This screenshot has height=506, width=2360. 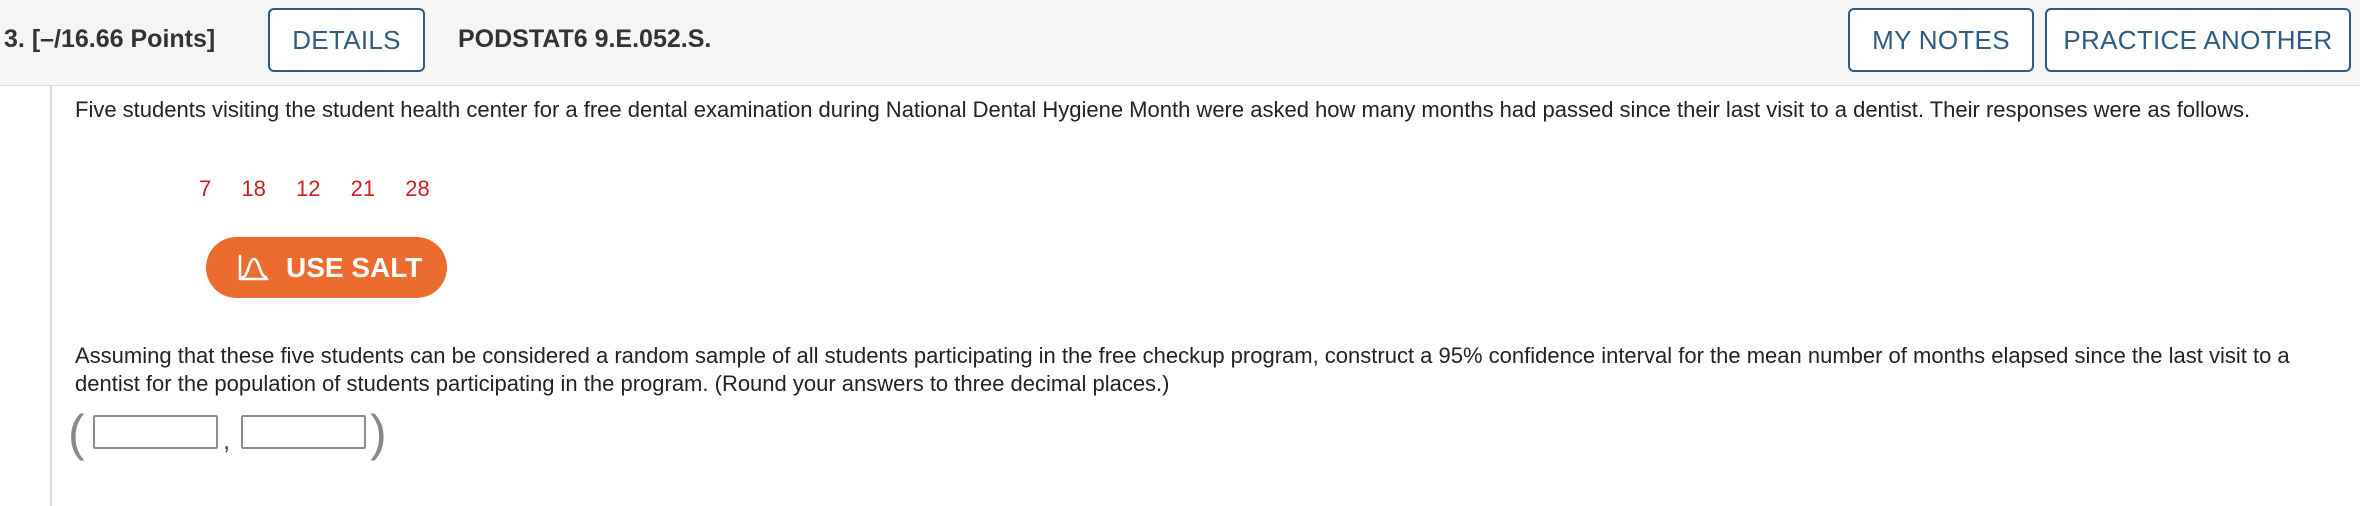 I want to click on question-number-points: 3. [–/16.66 Points], so click(x=109, y=39).